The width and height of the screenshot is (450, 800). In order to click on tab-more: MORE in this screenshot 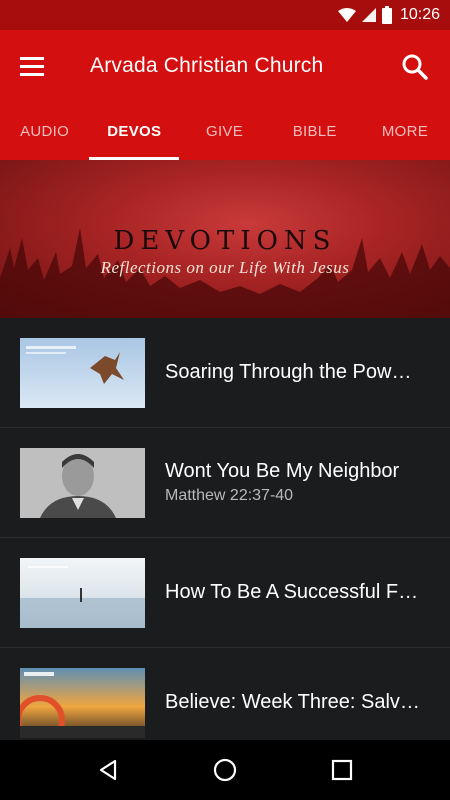, I will do `click(405, 131)`.